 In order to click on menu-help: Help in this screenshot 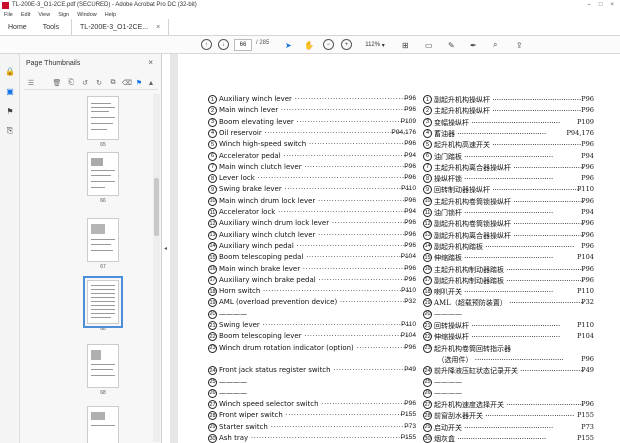, I will do `click(110, 15)`.